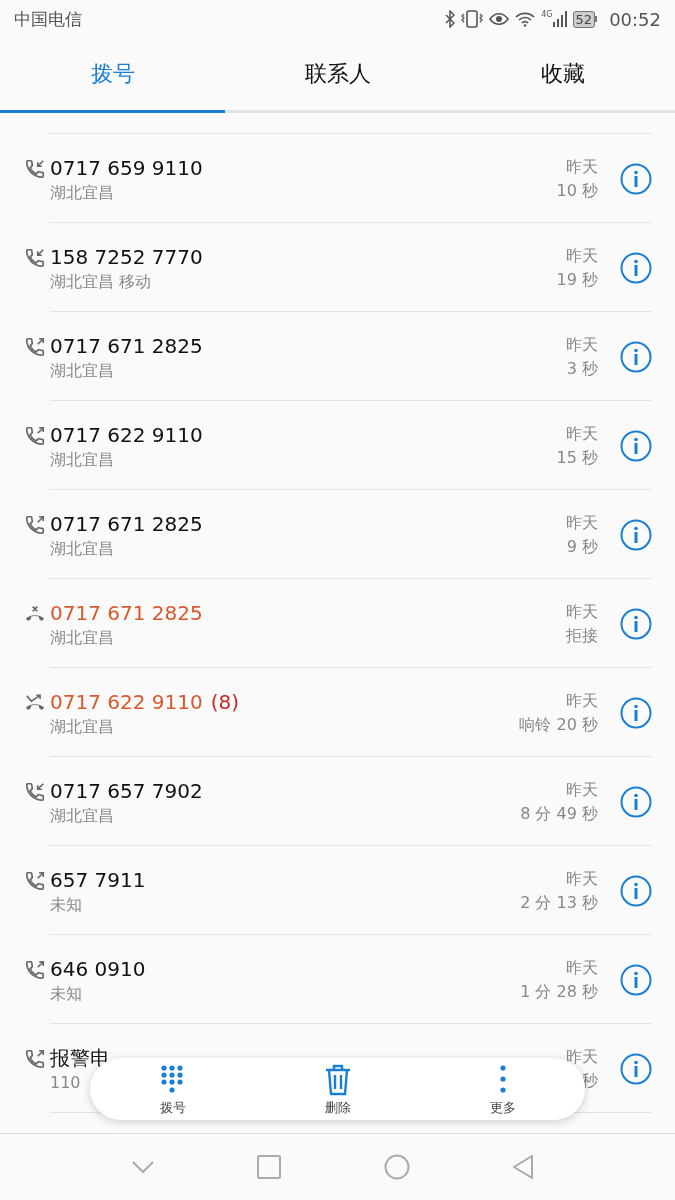 This screenshot has width=675, height=1200. Describe the element at coordinates (472, 19) in the screenshot. I see `vibrate-icon` at that location.